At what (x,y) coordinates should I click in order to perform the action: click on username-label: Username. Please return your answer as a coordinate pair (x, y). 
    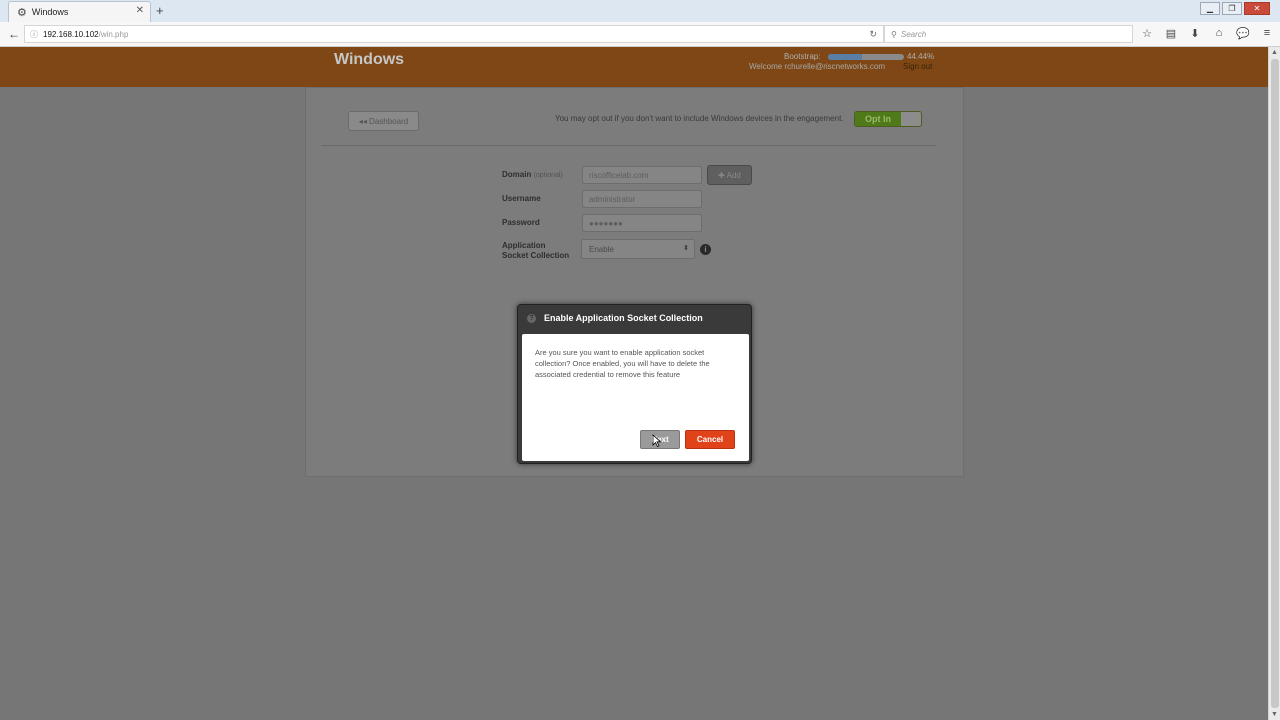
    Looking at the image, I should click on (521, 198).